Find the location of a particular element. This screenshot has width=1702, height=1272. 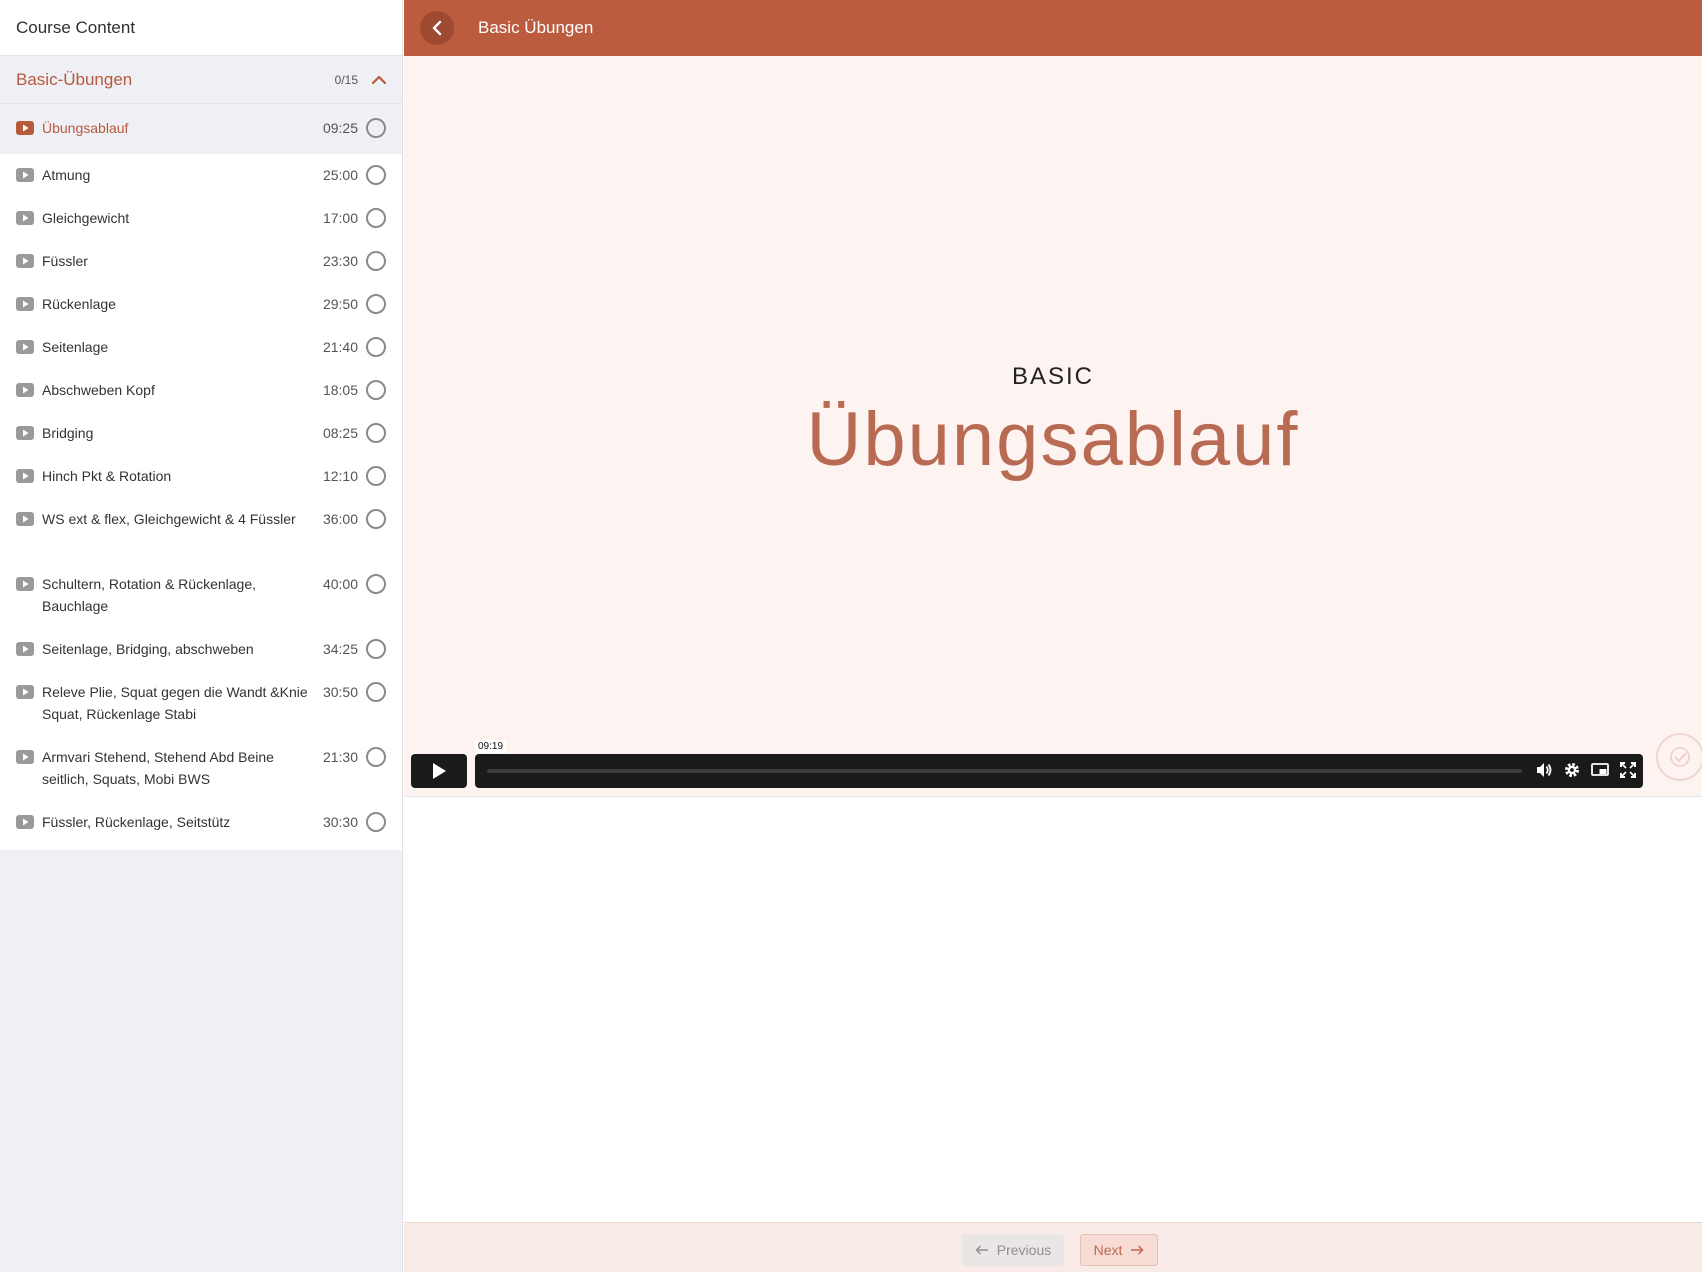

lesson-navigation-footer: Previous Next is located at coordinates (1053, 1247).